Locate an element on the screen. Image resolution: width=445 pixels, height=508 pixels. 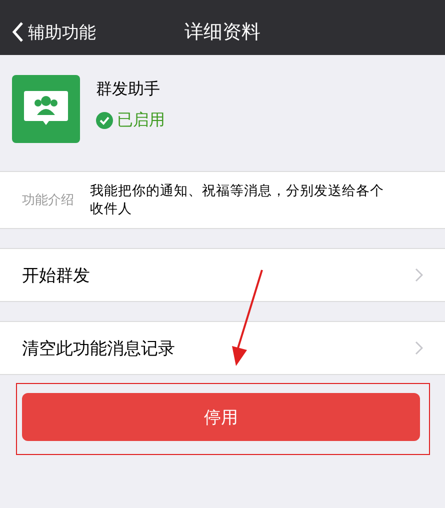
intro-label: 功能介绍 is located at coordinates (48, 200).